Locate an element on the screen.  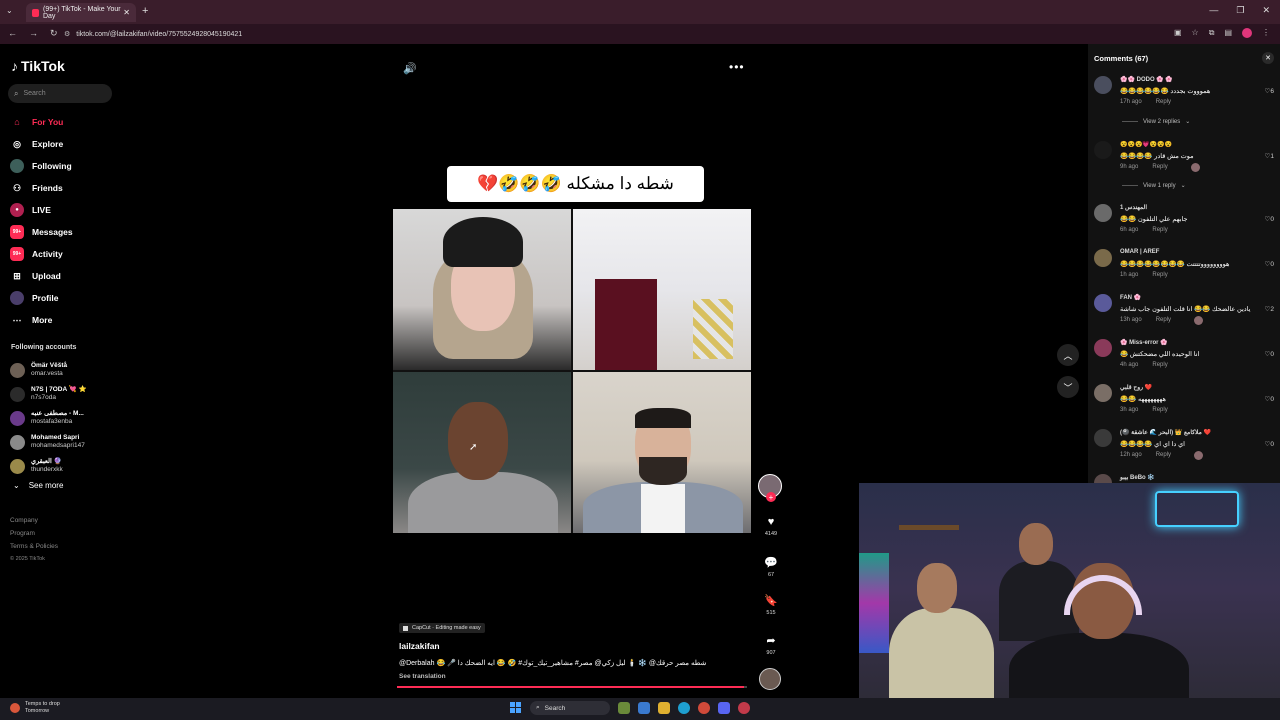
like-button: ♥ 4149 is located at coordinates (771, 526).